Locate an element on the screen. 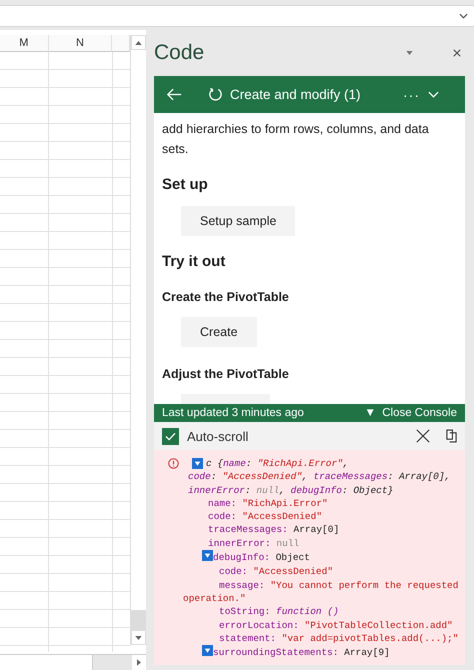 The image size is (474, 670). object-summary: c {name: "RichApi.Error", is located at coordinates (277, 463).